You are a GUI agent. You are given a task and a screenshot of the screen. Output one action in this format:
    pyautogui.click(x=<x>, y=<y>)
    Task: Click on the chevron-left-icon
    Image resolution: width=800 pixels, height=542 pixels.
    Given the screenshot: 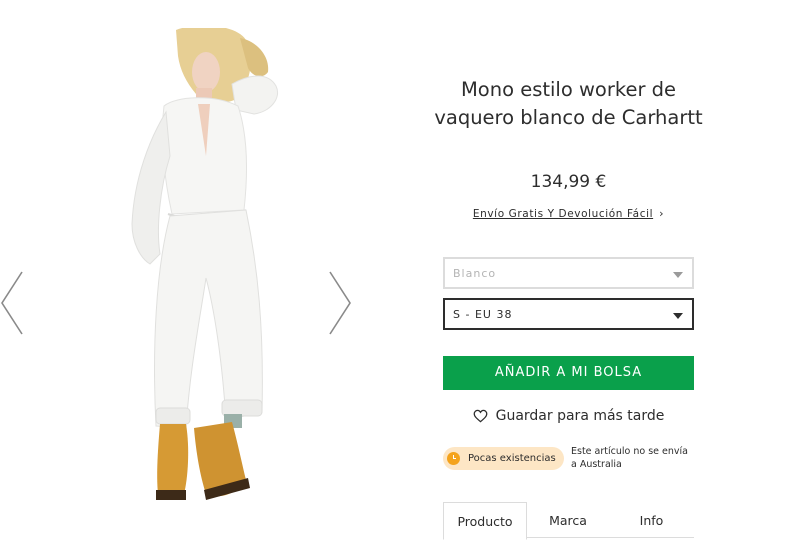 What is the action you would take?
    pyautogui.click(x=12, y=303)
    